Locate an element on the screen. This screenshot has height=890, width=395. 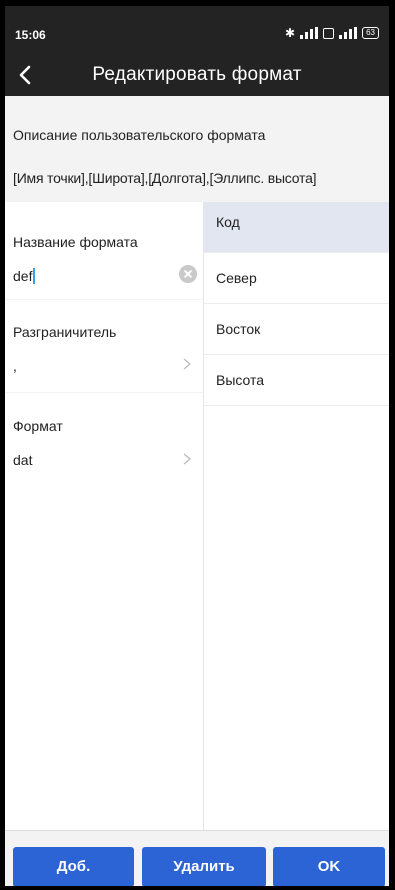
add-button: Доб. is located at coordinates (73, 866).